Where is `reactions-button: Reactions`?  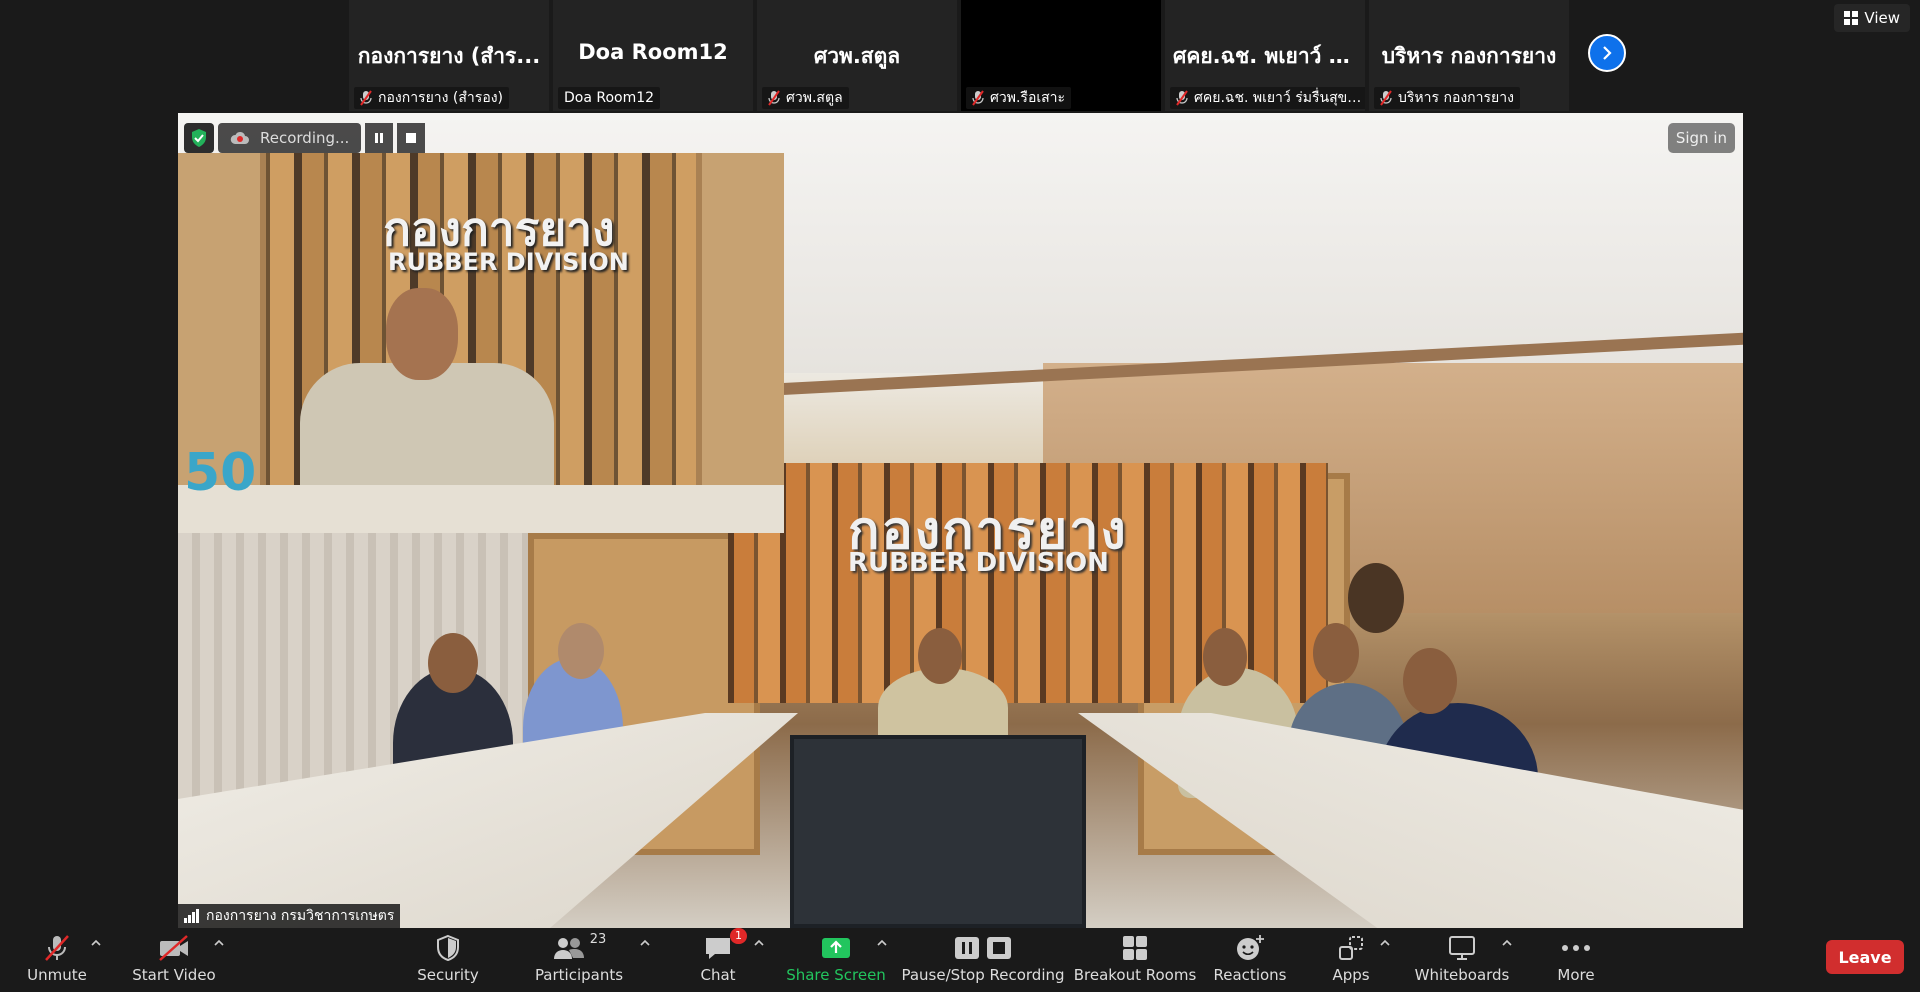
reactions-button: Reactions is located at coordinates (1250, 961).